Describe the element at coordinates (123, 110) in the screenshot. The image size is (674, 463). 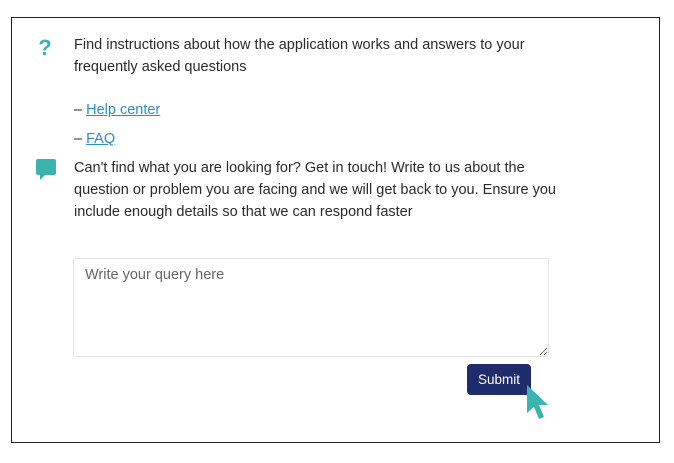
I see `help-center-link: Help center` at that location.